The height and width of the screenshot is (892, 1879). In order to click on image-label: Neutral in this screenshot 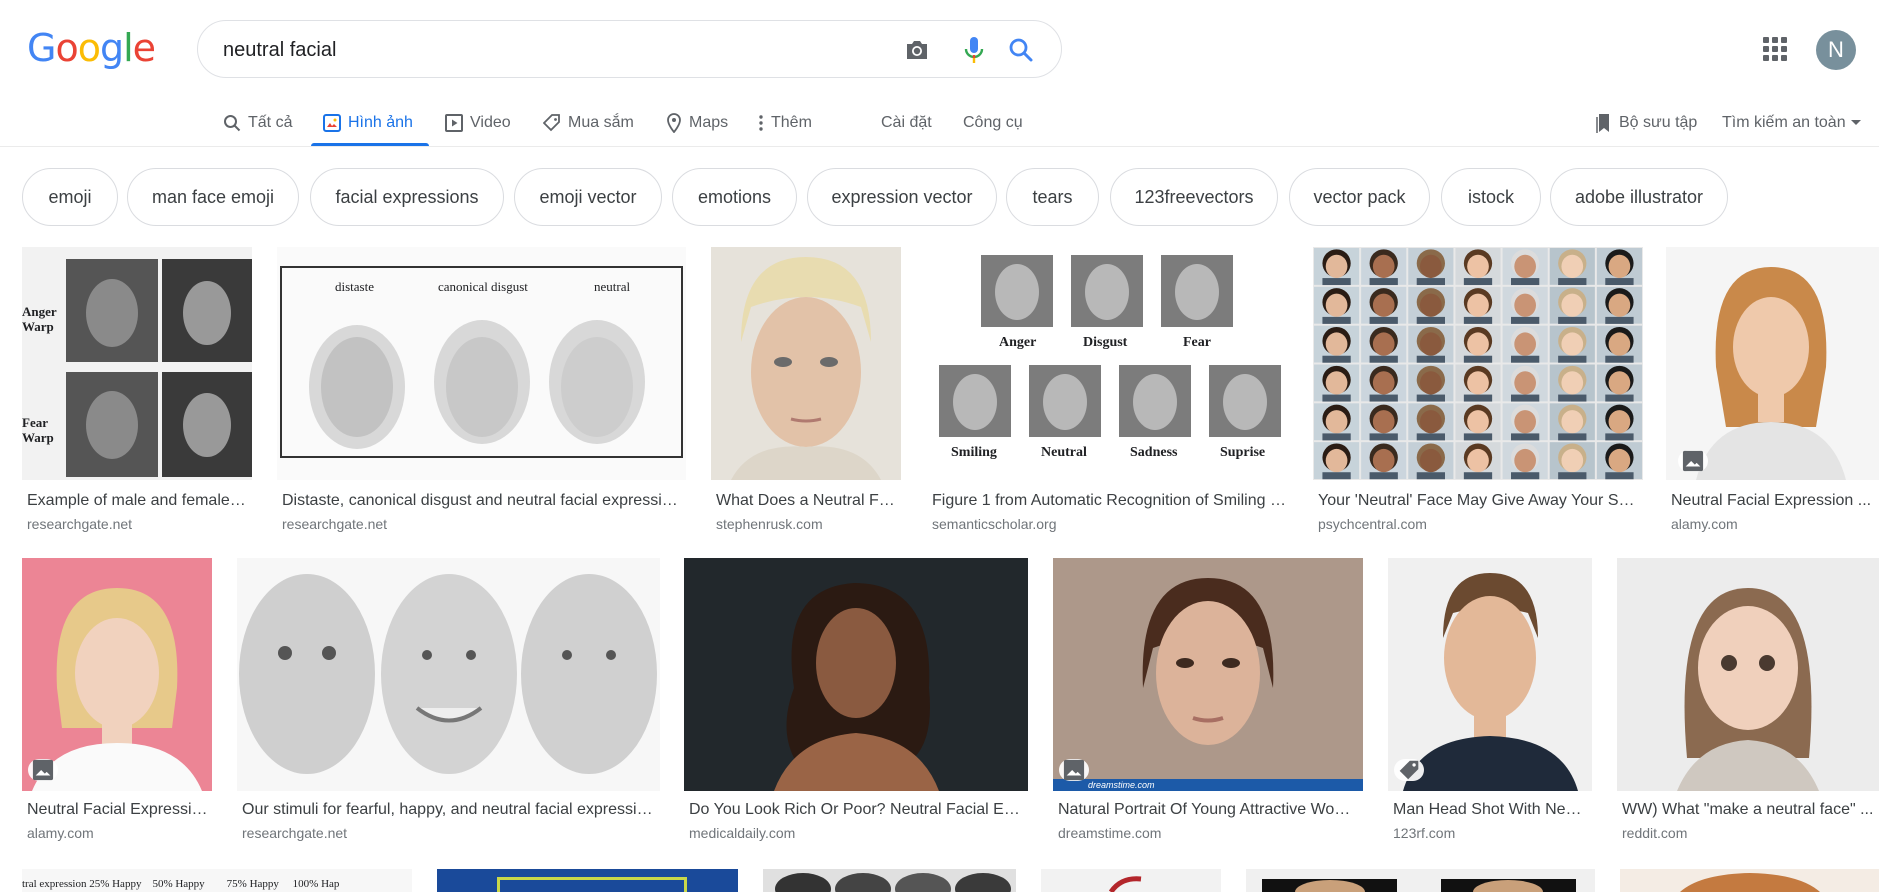, I will do `click(1064, 452)`.